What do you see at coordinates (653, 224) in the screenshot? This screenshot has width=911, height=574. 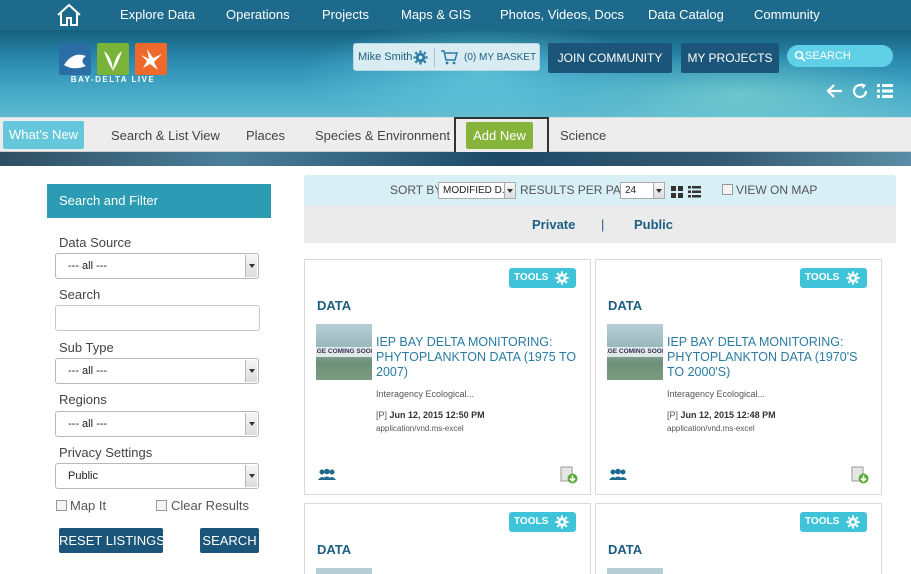 I see `tab-public: Public` at bounding box center [653, 224].